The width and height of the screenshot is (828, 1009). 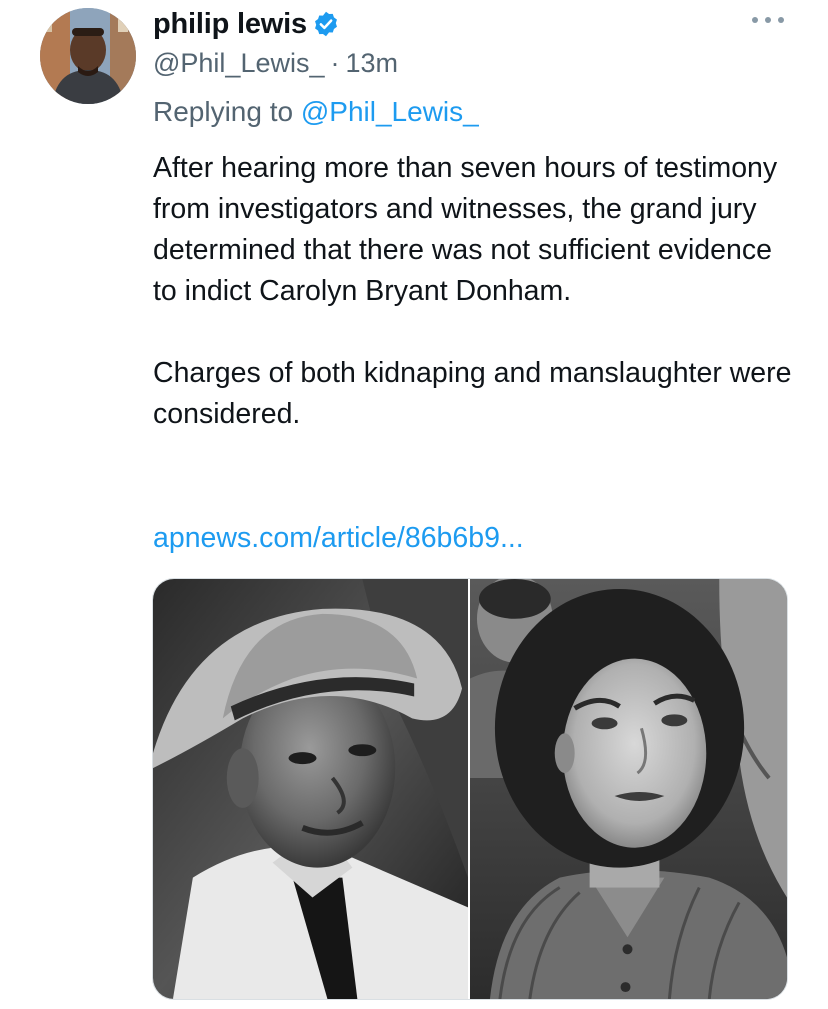 What do you see at coordinates (390, 111) in the screenshot?
I see `reply-mention-link: @Phil_Lewis_` at bounding box center [390, 111].